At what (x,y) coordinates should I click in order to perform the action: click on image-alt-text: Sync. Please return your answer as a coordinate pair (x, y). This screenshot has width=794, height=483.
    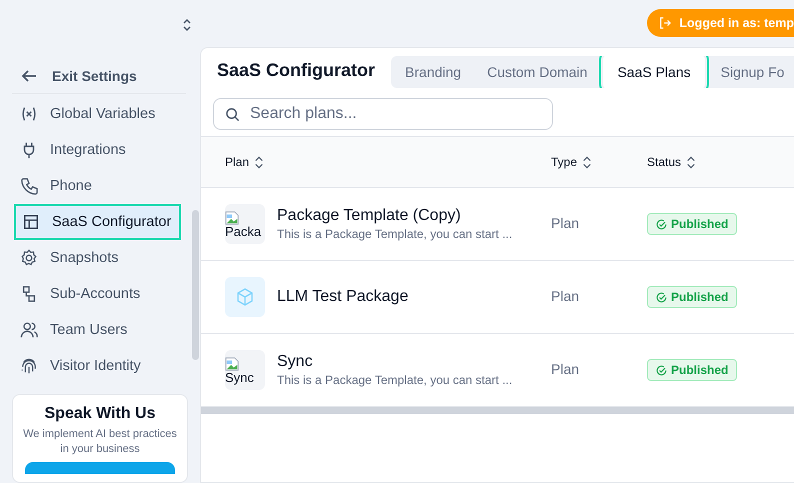
    Looking at the image, I should click on (240, 377).